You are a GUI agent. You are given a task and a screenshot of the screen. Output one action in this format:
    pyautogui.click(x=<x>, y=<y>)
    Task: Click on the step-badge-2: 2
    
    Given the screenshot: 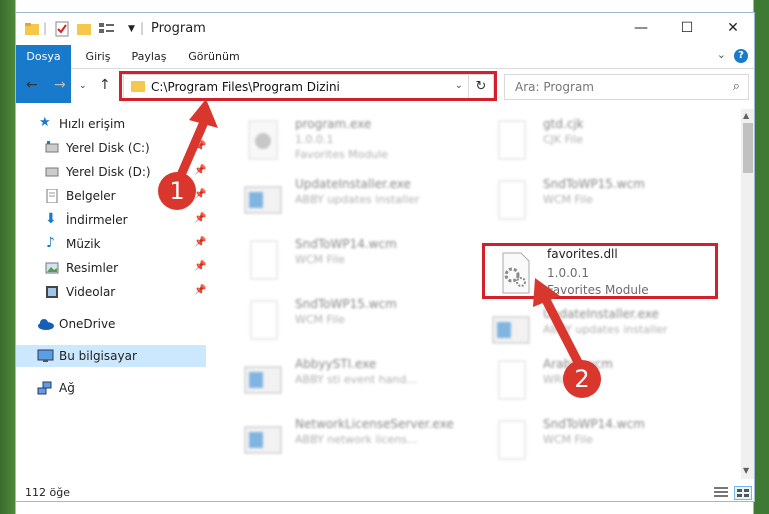 What is the action you would take?
    pyautogui.click(x=582, y=379)
    